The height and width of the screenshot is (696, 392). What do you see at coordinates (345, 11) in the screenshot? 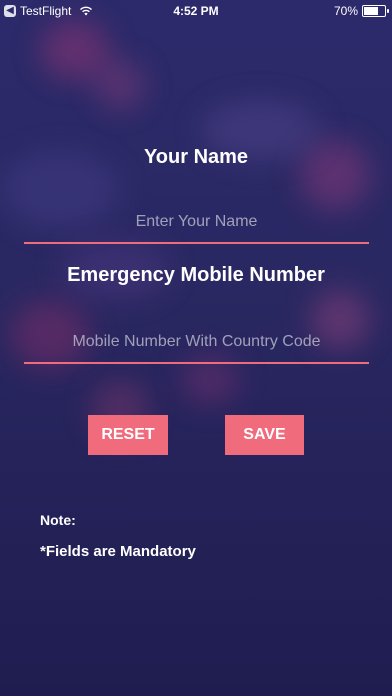
I see `battery-percent: 70%` at bounding box center [345, 11].